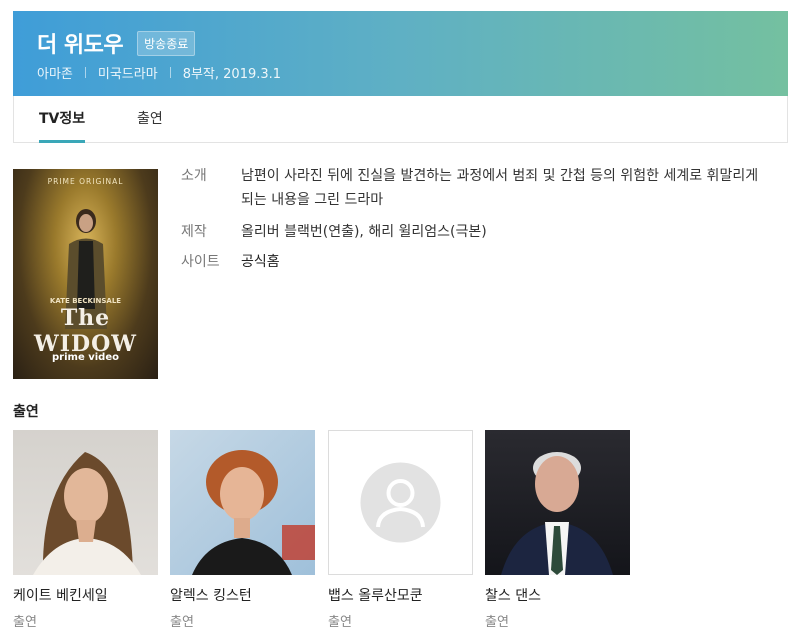 The width and height of the screenshot is (798, 642). I want to click on info-row-production: 제작 올리버 블랙번(연출), 해리 윌리엄스(극본), so click(471, 232).